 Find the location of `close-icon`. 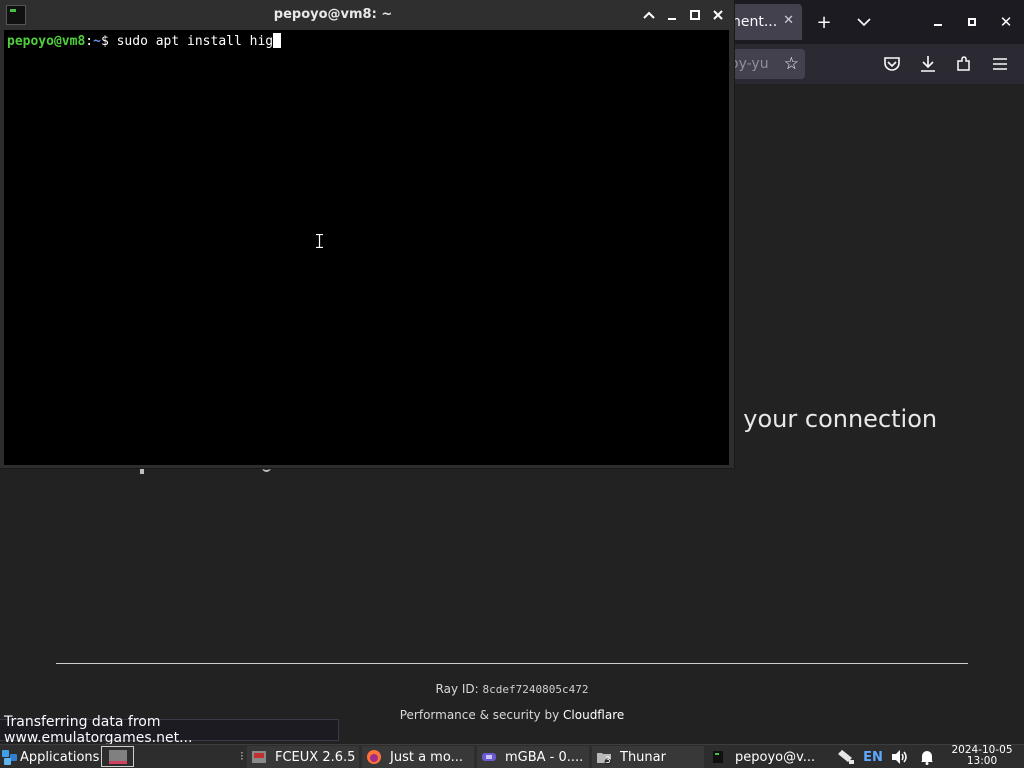

close-icon is located at coordinates (718, 15).